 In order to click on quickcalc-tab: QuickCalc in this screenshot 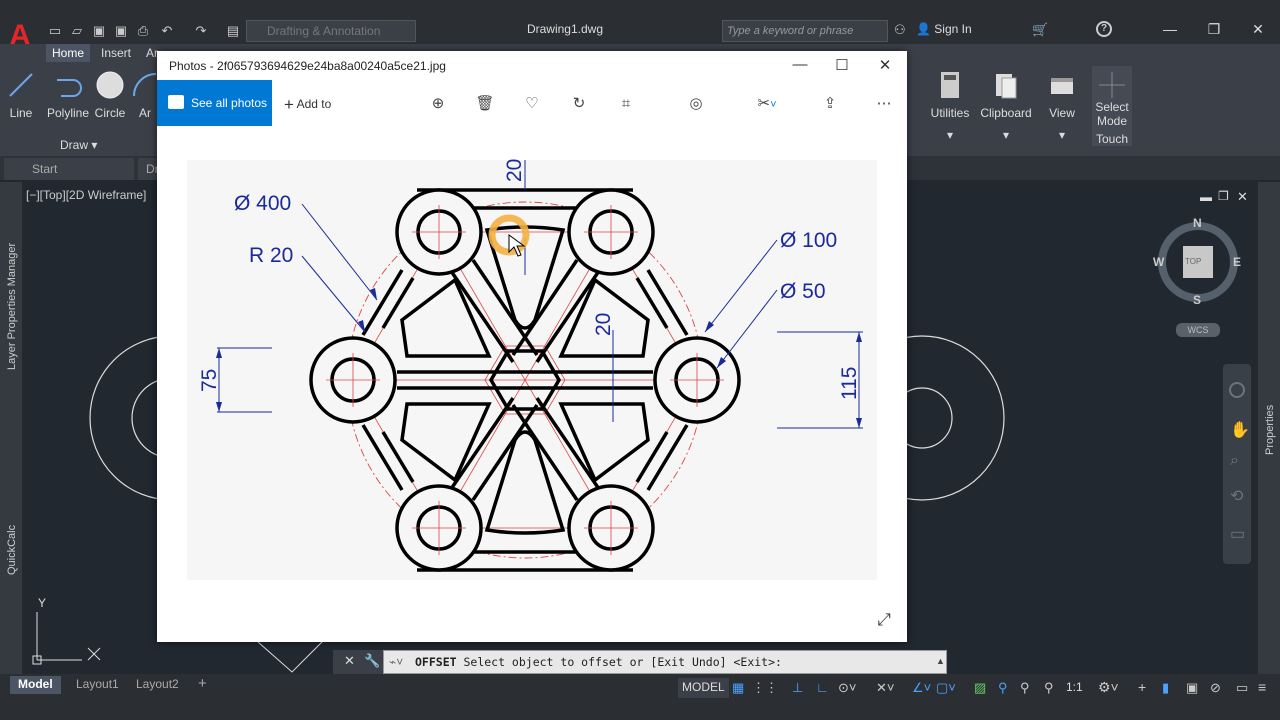, I will do `click(12, 550)`.